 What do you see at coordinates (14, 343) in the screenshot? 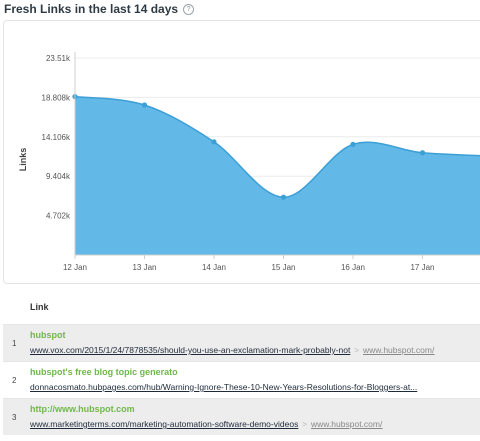
I see `row-number: 1` at bounding box center [14, 343].